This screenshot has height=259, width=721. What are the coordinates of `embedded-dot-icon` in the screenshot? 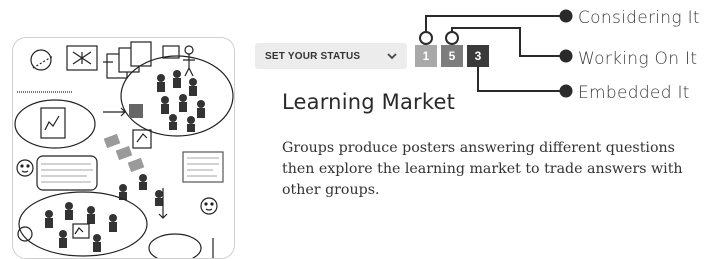 It's located at (566, 91).